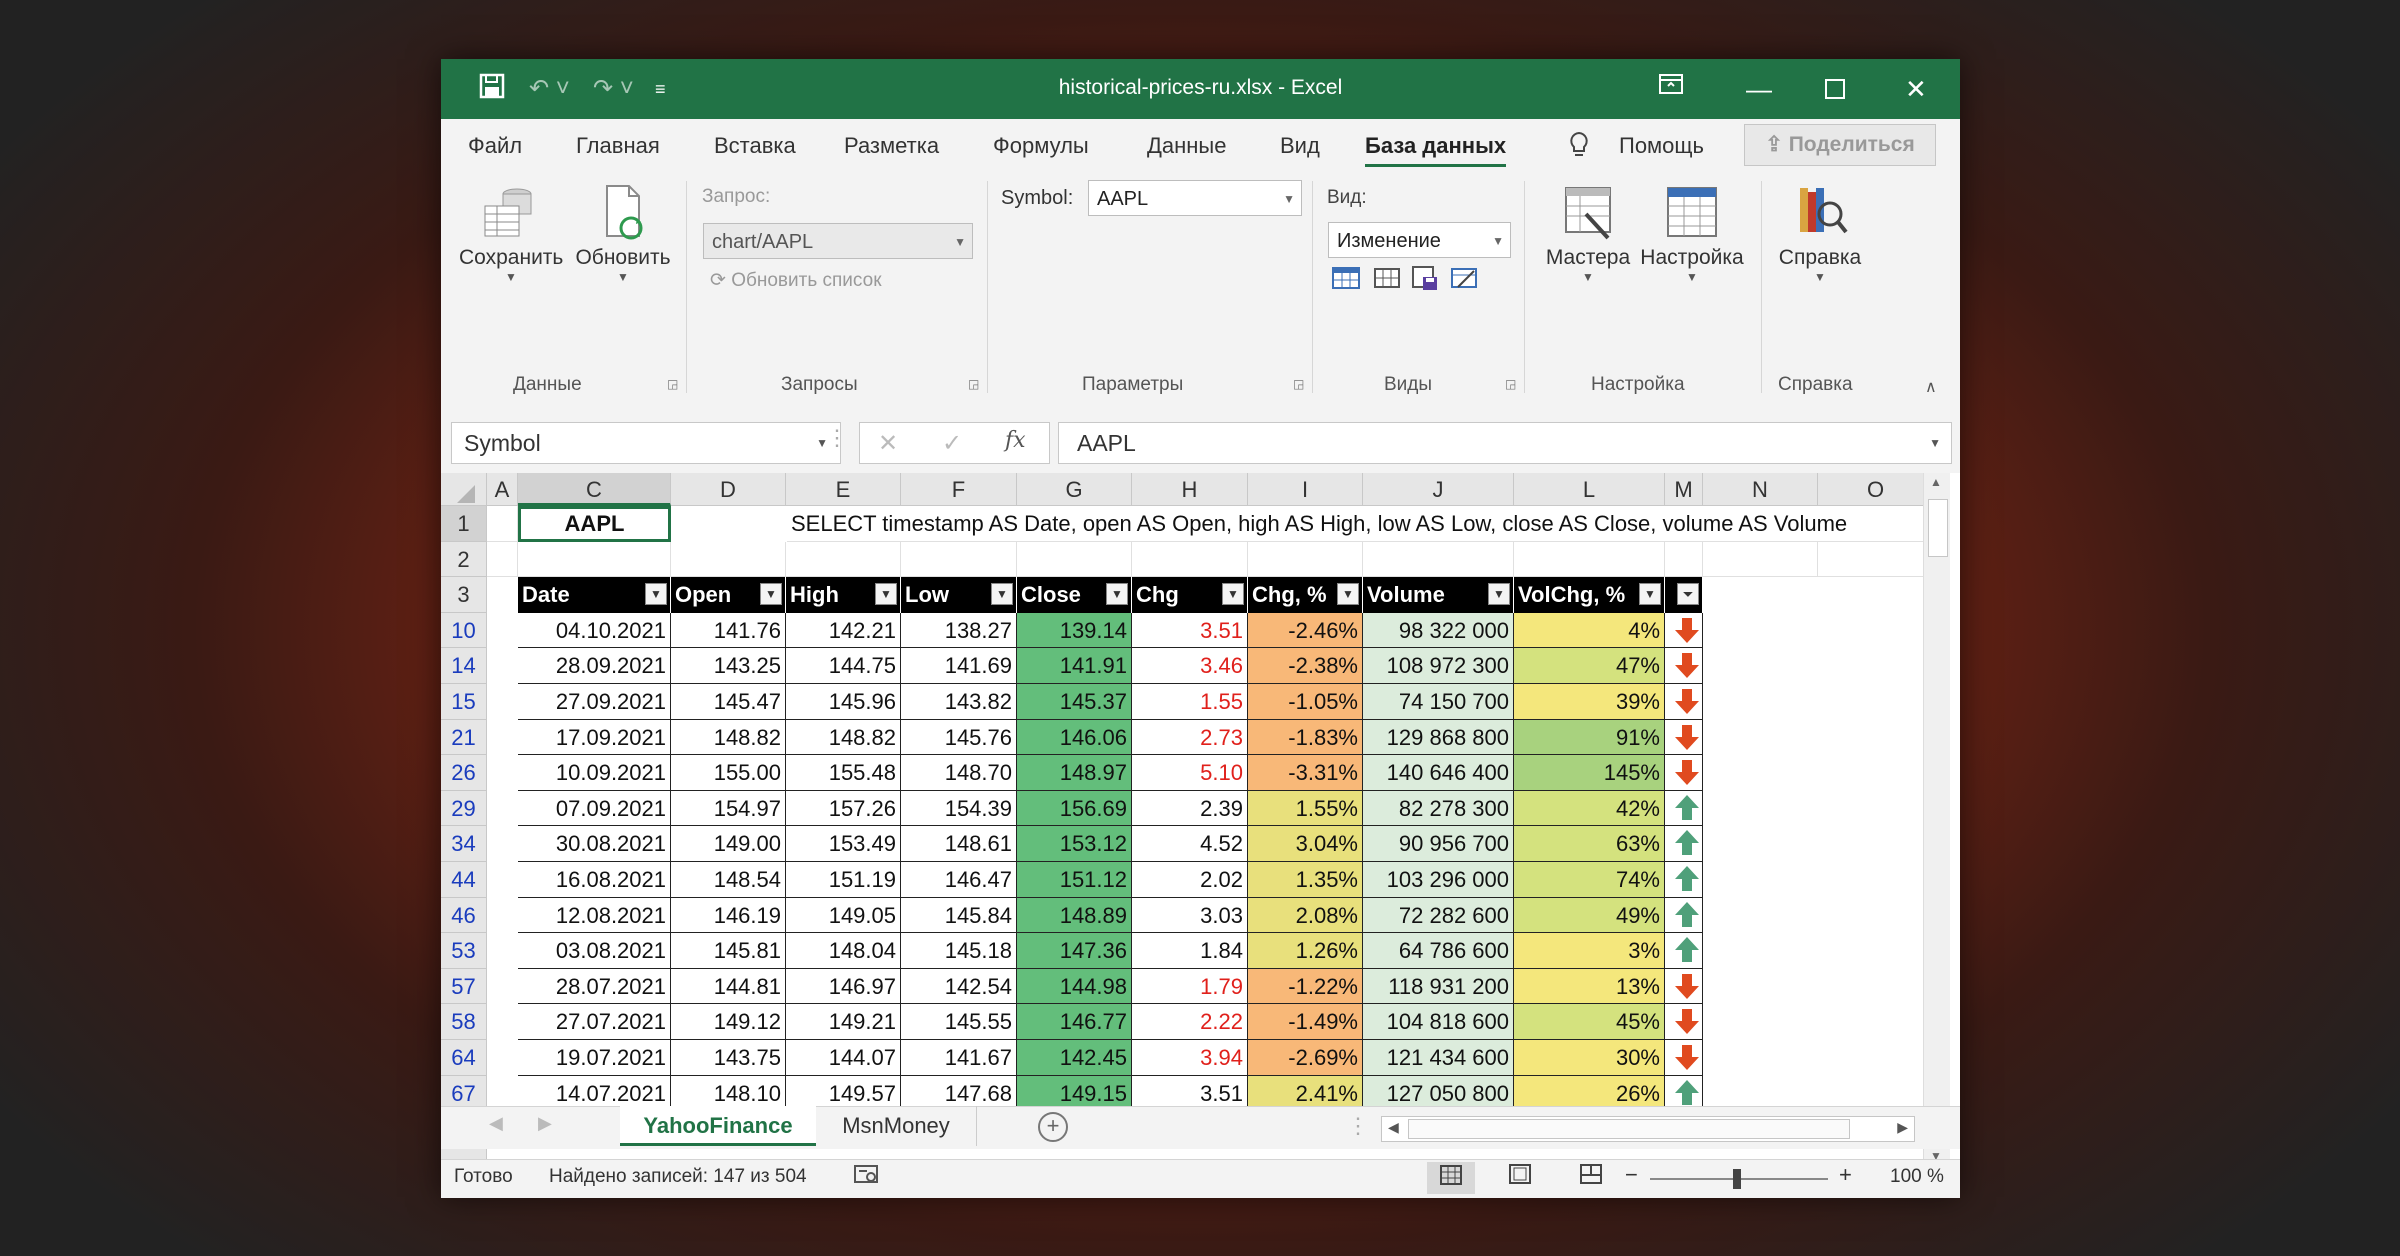 This screenshot has width=2400, height=1256. I want to click on scroll-thumb, so click(1938, 528).